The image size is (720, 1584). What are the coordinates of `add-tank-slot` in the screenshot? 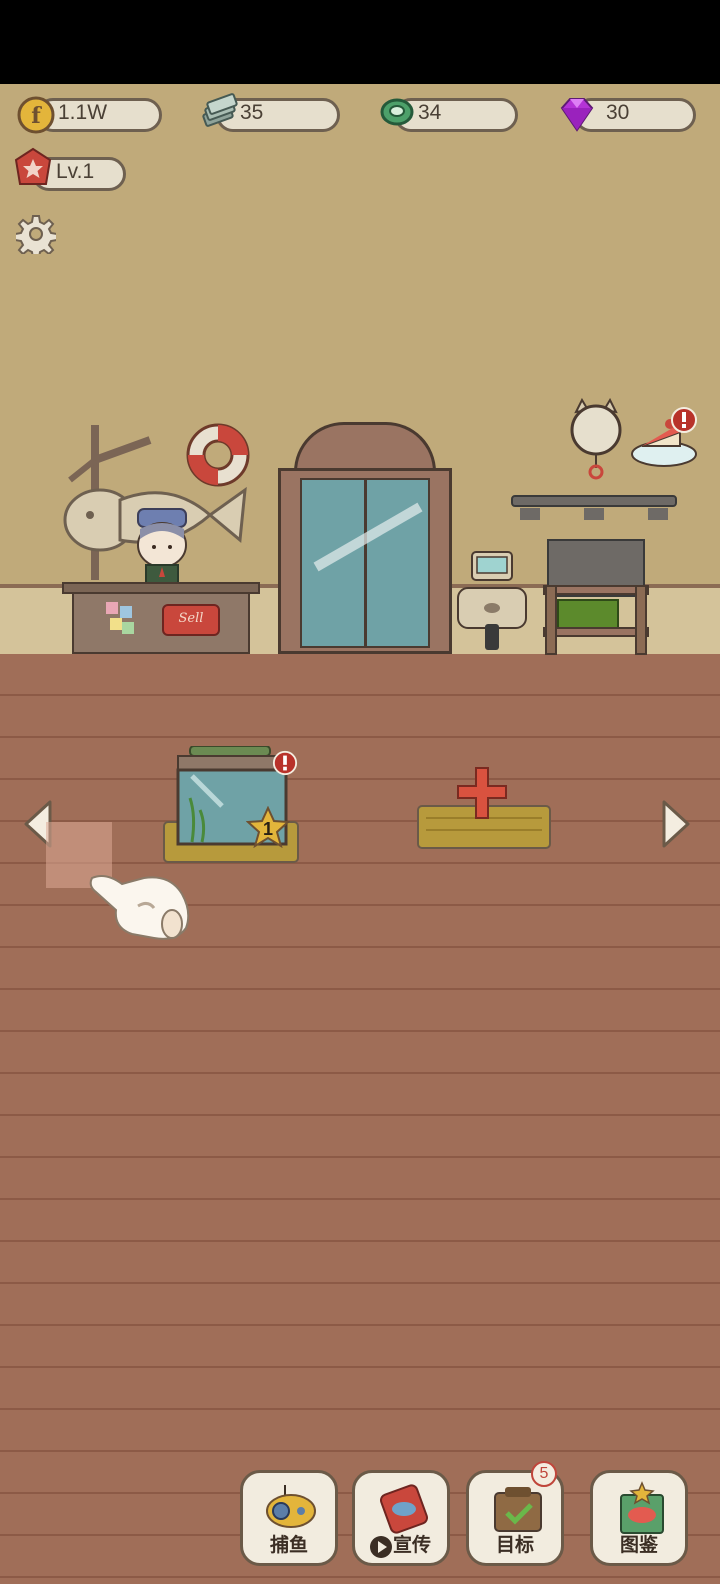 It's located at (484, 810).